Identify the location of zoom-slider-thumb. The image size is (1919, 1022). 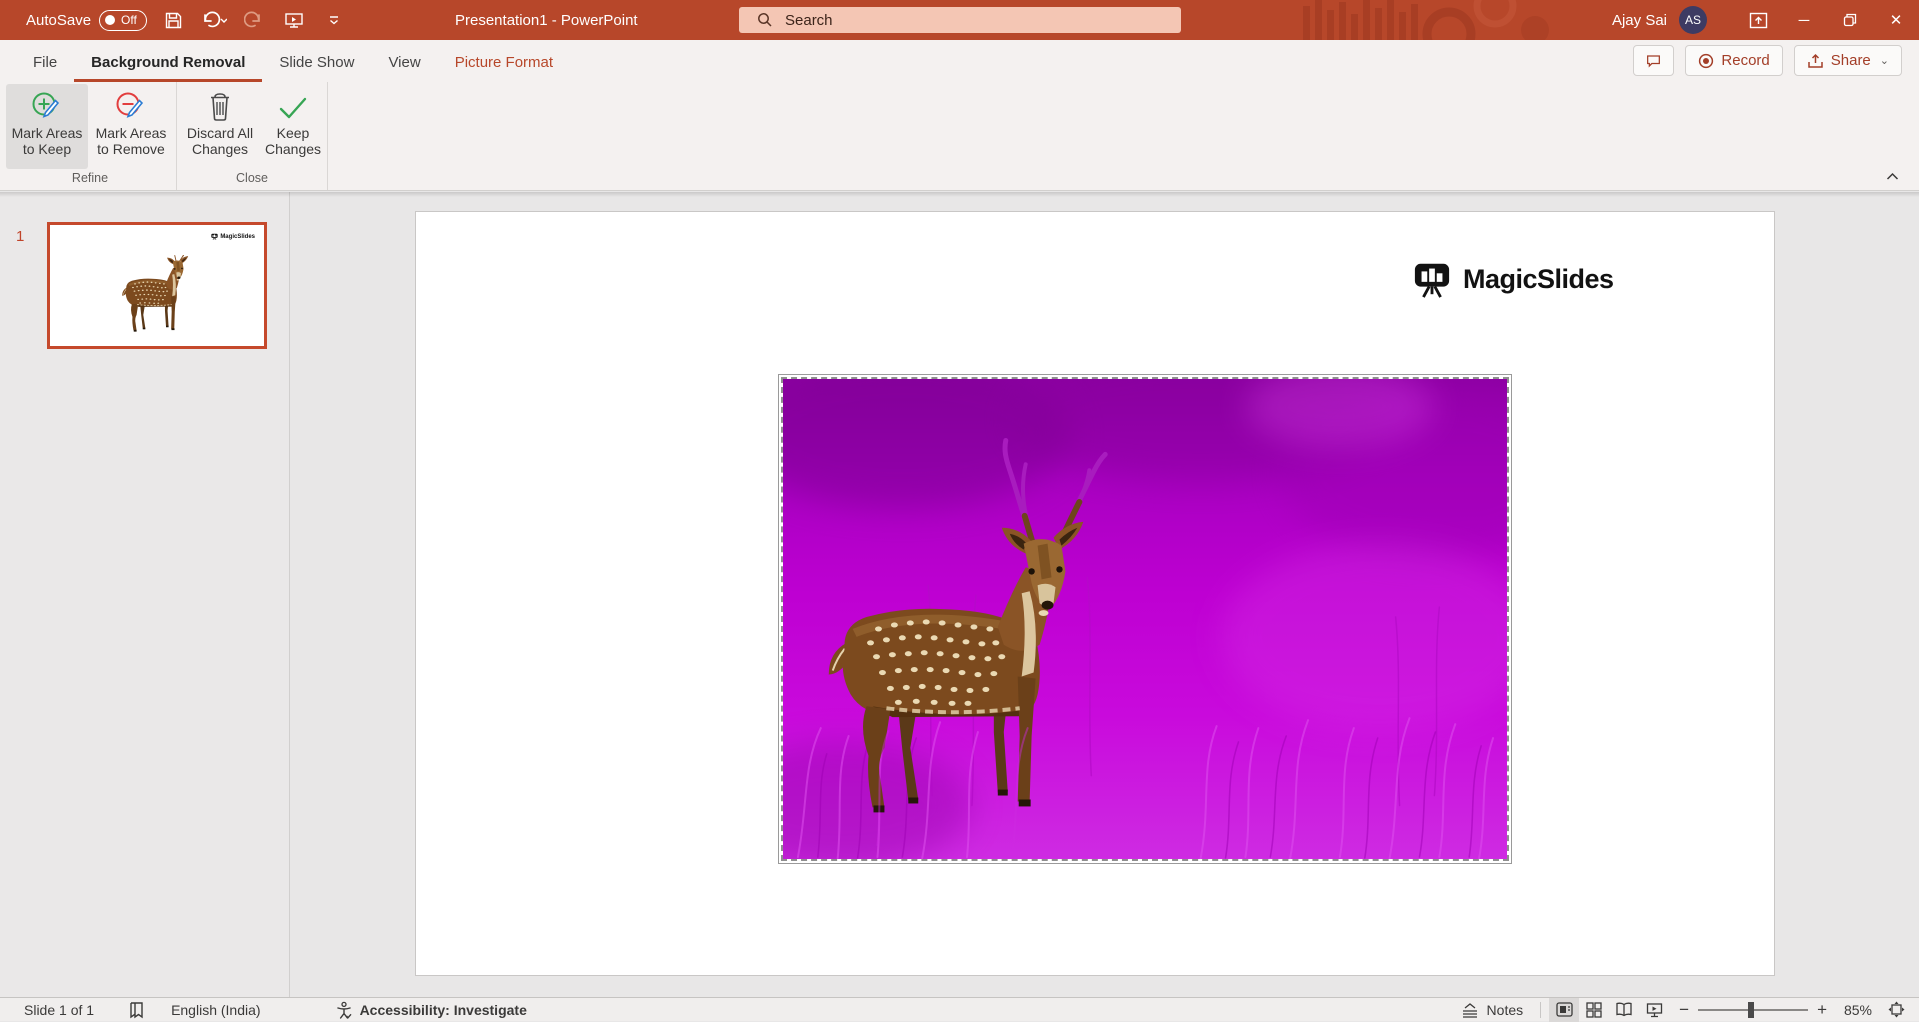
(1751, 1010).